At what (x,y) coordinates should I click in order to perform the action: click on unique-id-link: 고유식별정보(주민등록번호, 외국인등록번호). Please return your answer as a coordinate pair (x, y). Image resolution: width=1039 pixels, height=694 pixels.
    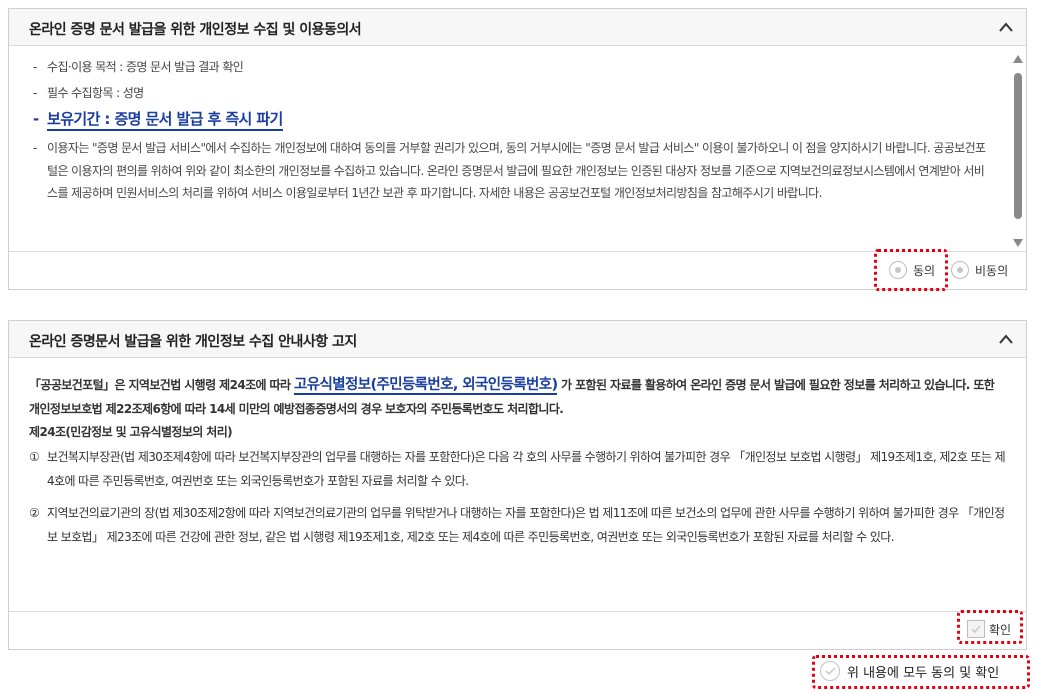
    Looking at the image, I should click on (426, 386).